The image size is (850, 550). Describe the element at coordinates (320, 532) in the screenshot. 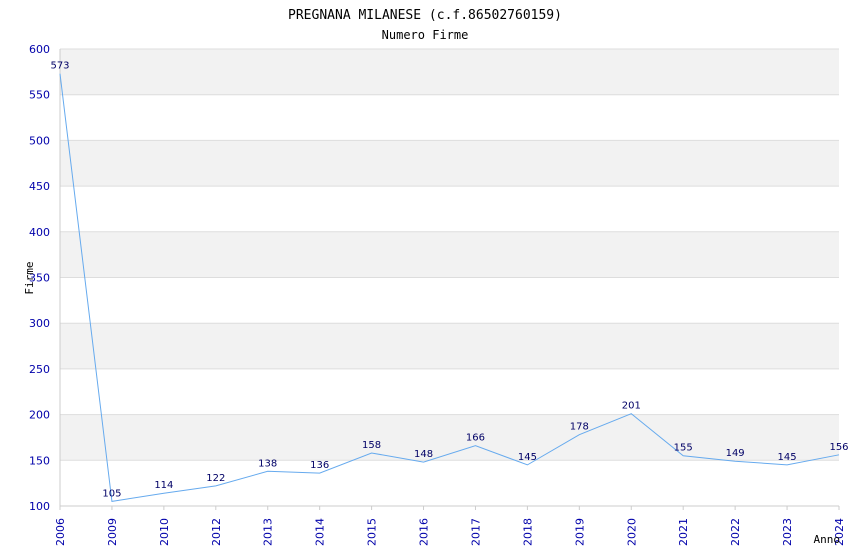

I see `x-tick-label: 2014` at that location.